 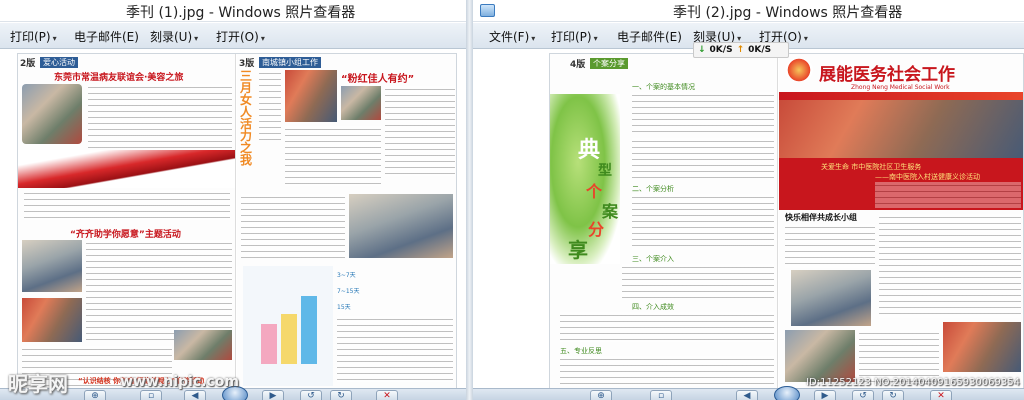 What do you see at coordinates (887, 75) in the screenshot?
I see `org-title: 展能医务社会工作` at bounding box center [887, 75].